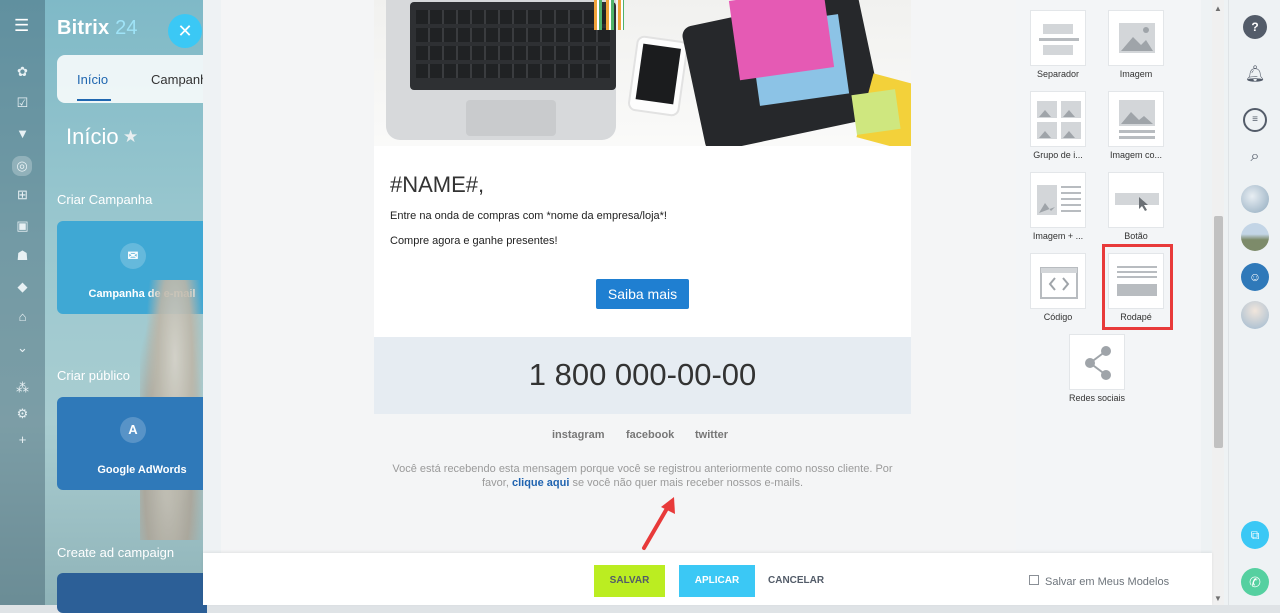 The height and width of the screenshot is (613, 1280). What do you see at coordinates (796, 580) in the screenshot?
I see `cancel-button: CANCELAR` at bounding box center [796, 580].